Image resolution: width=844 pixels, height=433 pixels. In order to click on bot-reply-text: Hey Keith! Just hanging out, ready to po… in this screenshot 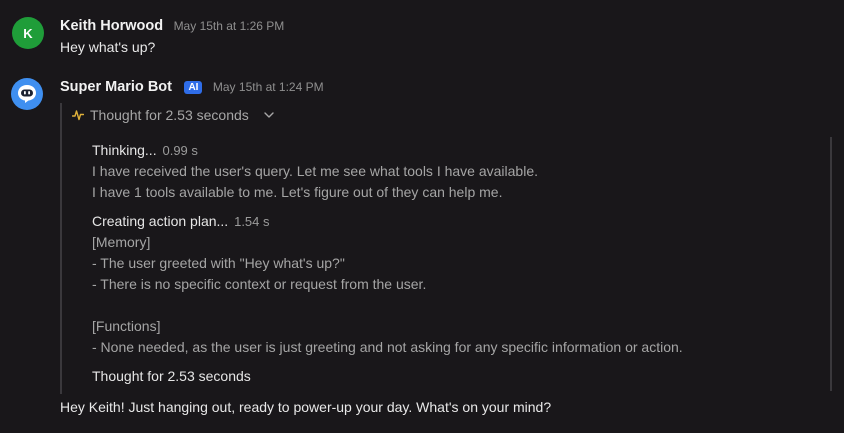, I will do `click(306, 407)`.